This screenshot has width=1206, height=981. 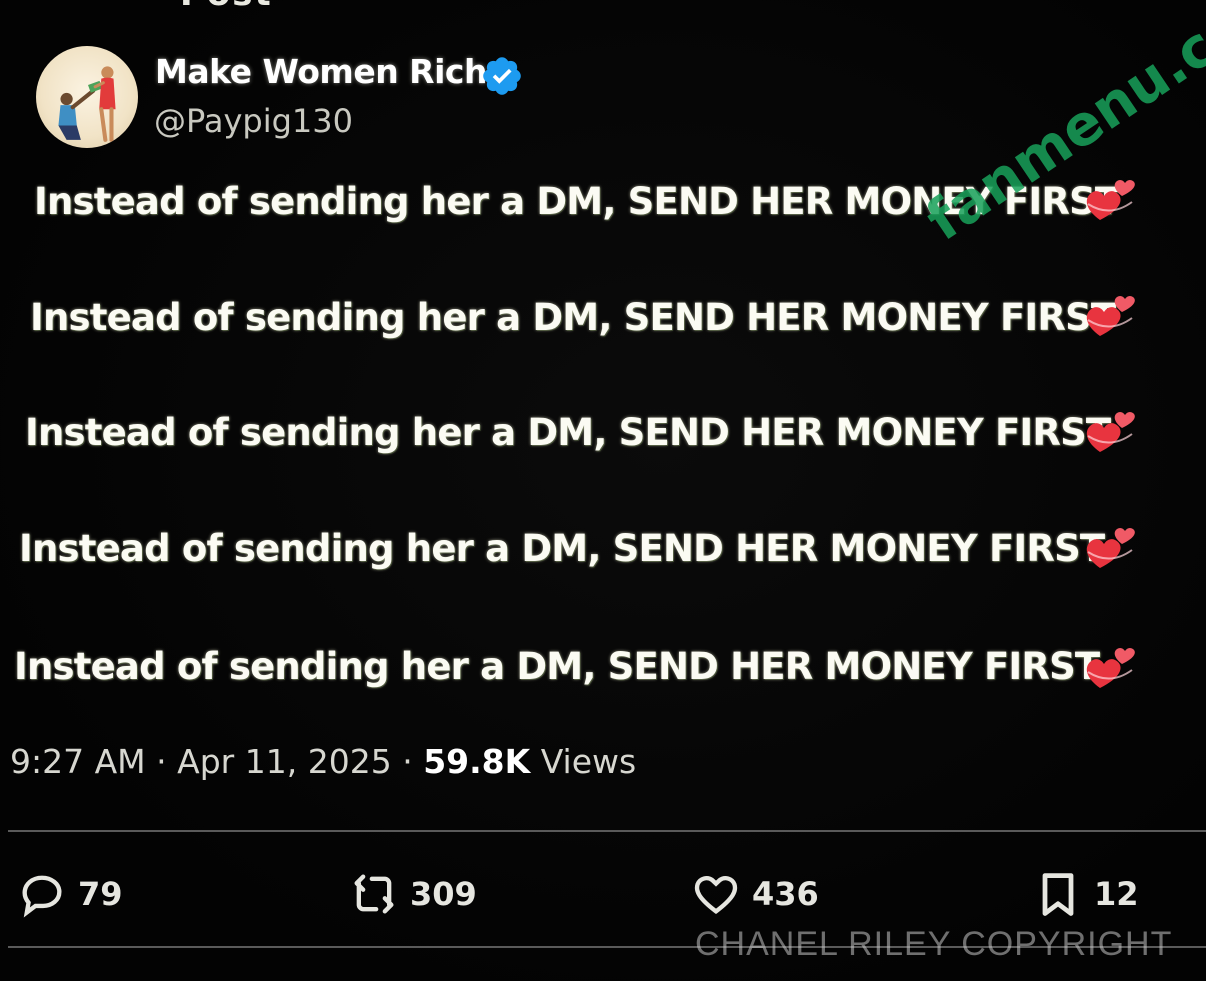 What do you see at coordinates (607, 831) in the screenshot?
I see `divider` at bounding box center [607, 831].